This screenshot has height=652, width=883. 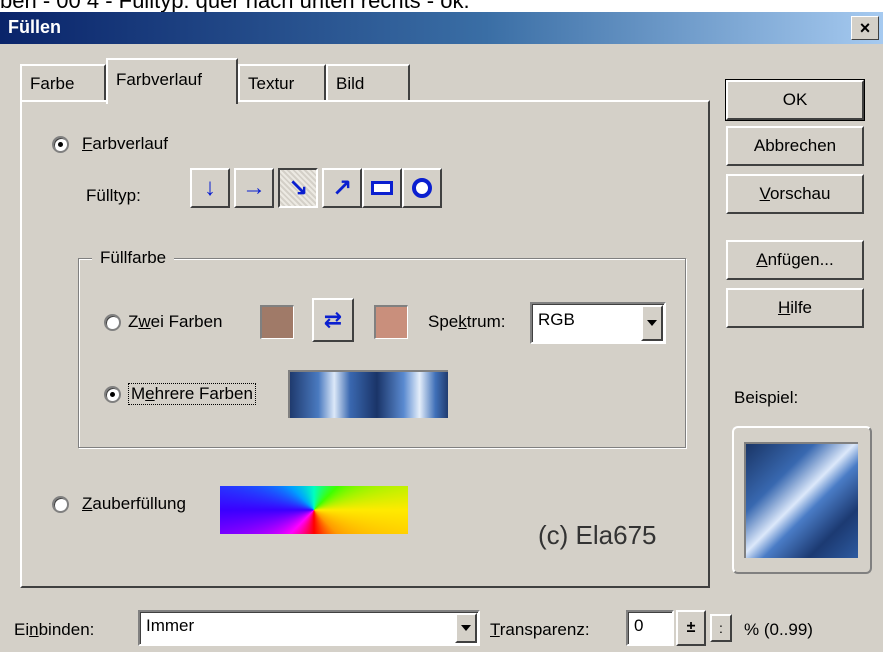 What do you see at coordinates (368, 83) in the screenshot?
I see `tab-bild: Bild` at bounding box center [368, 83].